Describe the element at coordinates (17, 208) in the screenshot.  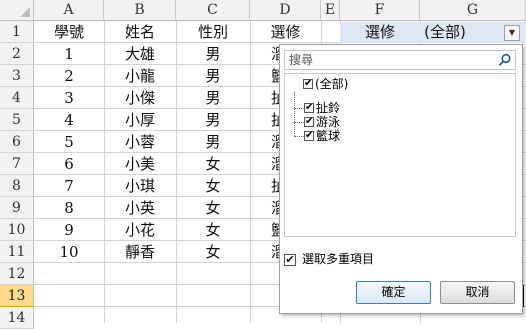
I see `row-header-9: 9` at that location.